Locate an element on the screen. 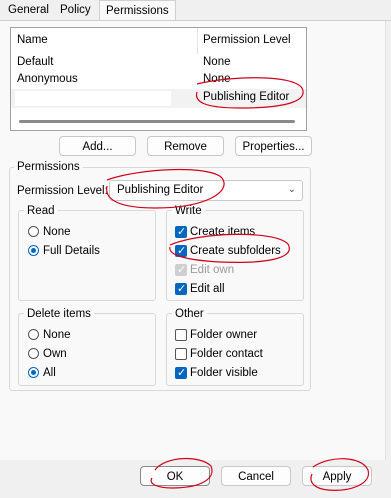 The height and width of the screenshot is (498, 391). redacted-name is located at coordinates (93, 98).